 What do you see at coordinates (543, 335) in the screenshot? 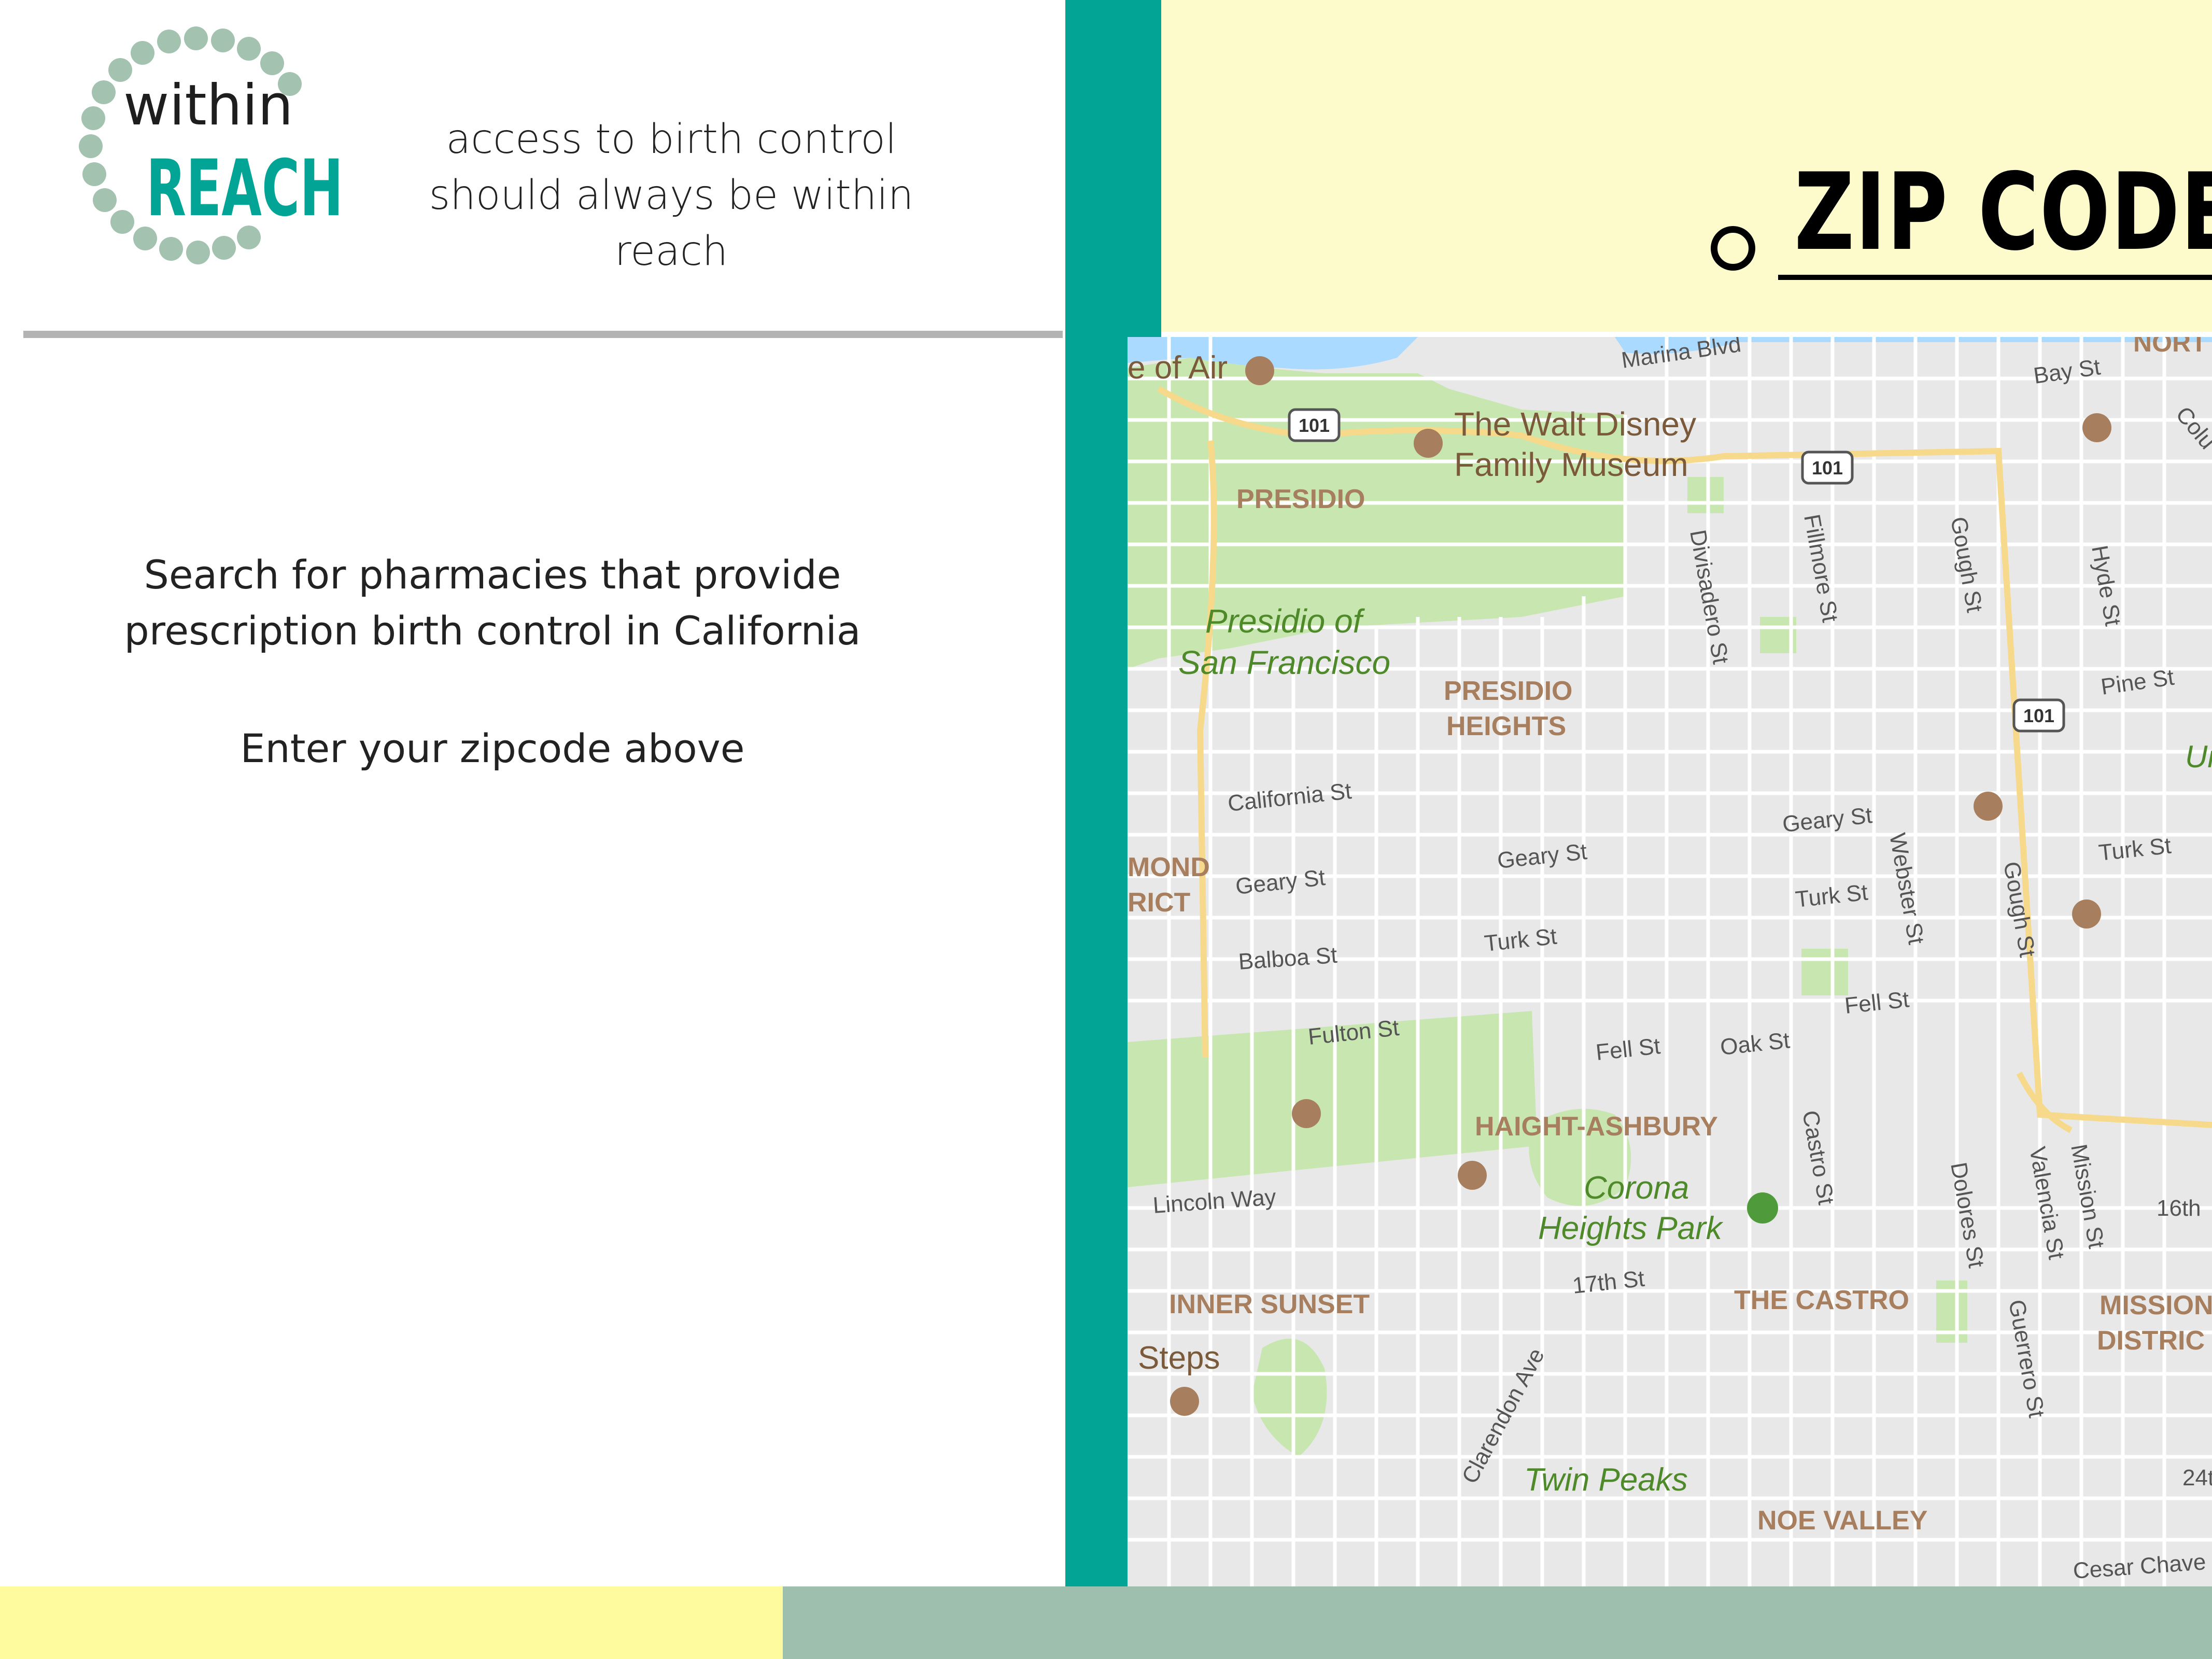
I see `header-divider` at bounding box center [543, 335].